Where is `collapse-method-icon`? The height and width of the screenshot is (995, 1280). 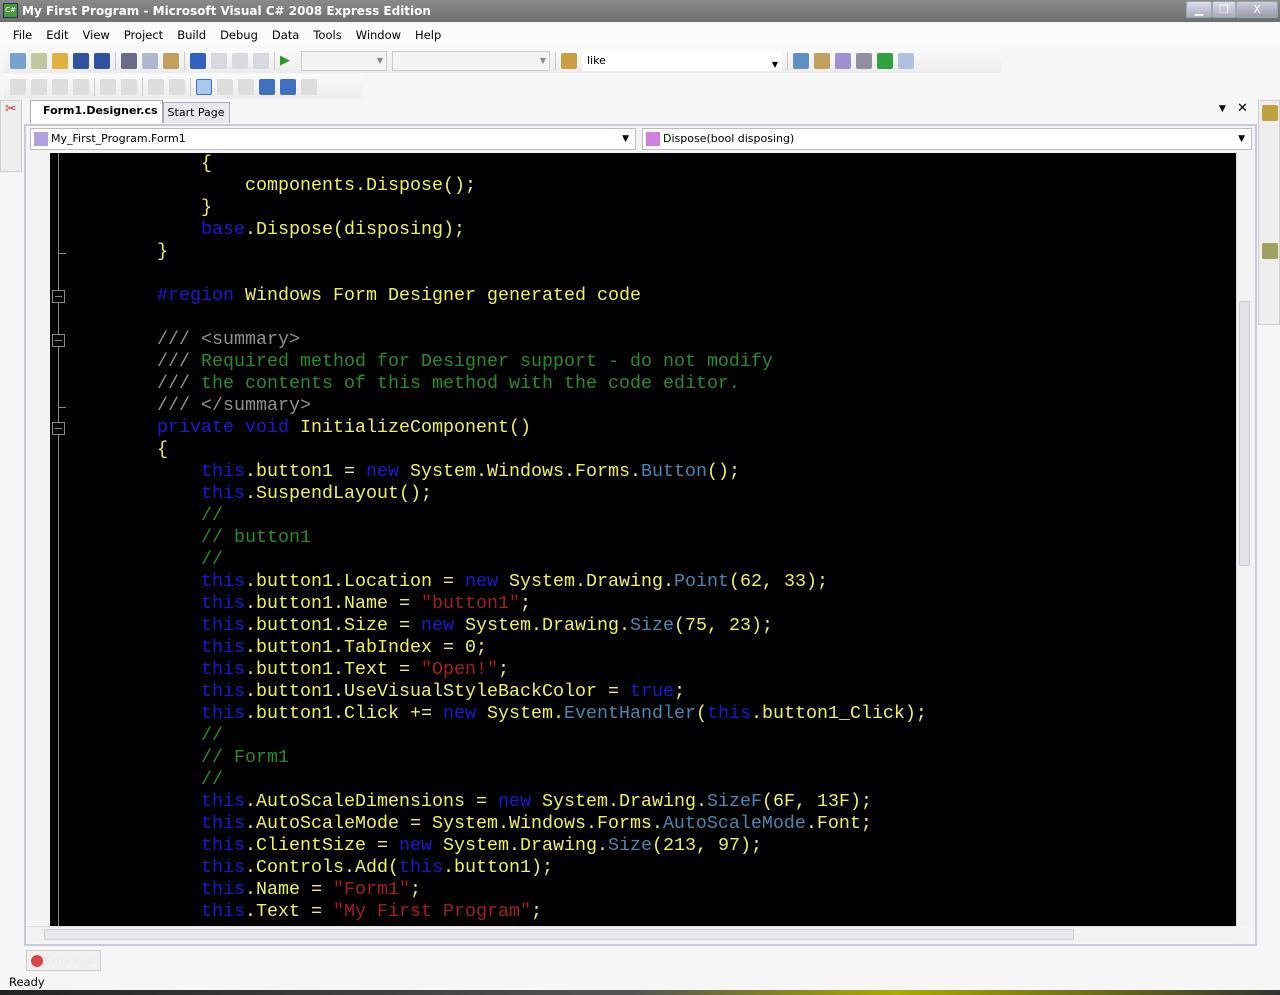 collapse-method-icon is located at coordinates (58, 428).